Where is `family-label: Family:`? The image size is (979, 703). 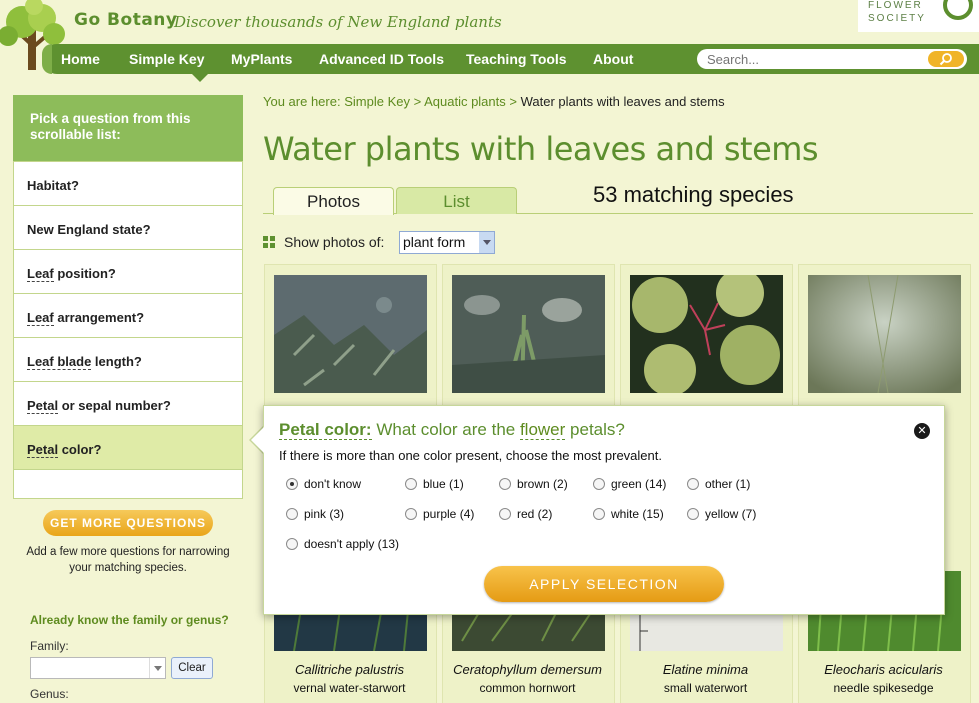 family-label: Family: is located at coordinates (49, 646).